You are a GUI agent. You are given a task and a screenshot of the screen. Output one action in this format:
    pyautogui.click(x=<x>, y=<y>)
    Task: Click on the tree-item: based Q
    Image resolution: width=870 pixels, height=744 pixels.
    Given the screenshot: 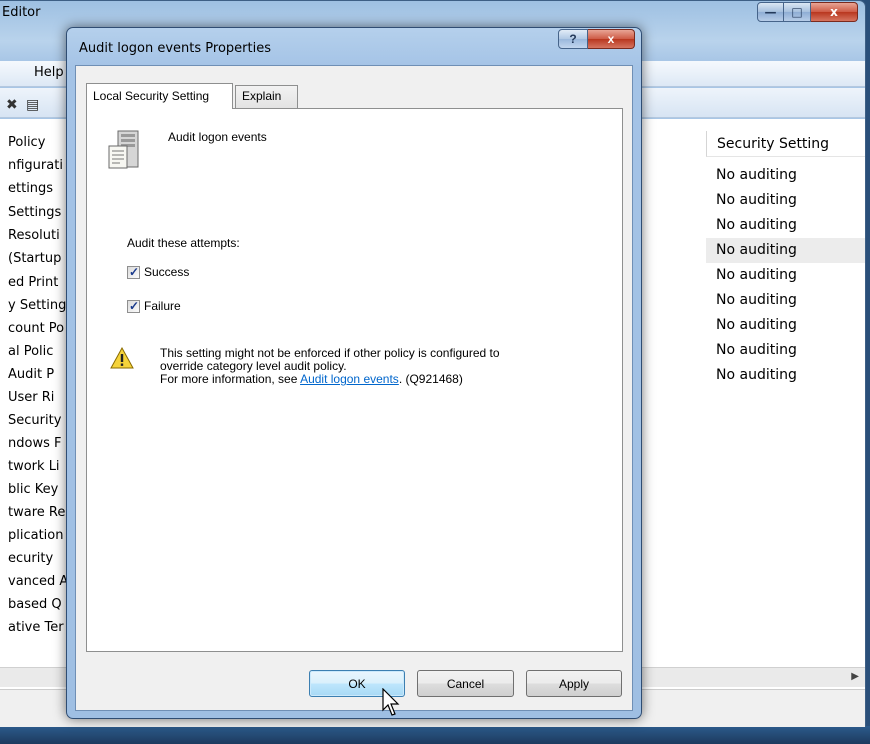 What is the action you would take?
    pyautogui.click(x=38, y=605)
    